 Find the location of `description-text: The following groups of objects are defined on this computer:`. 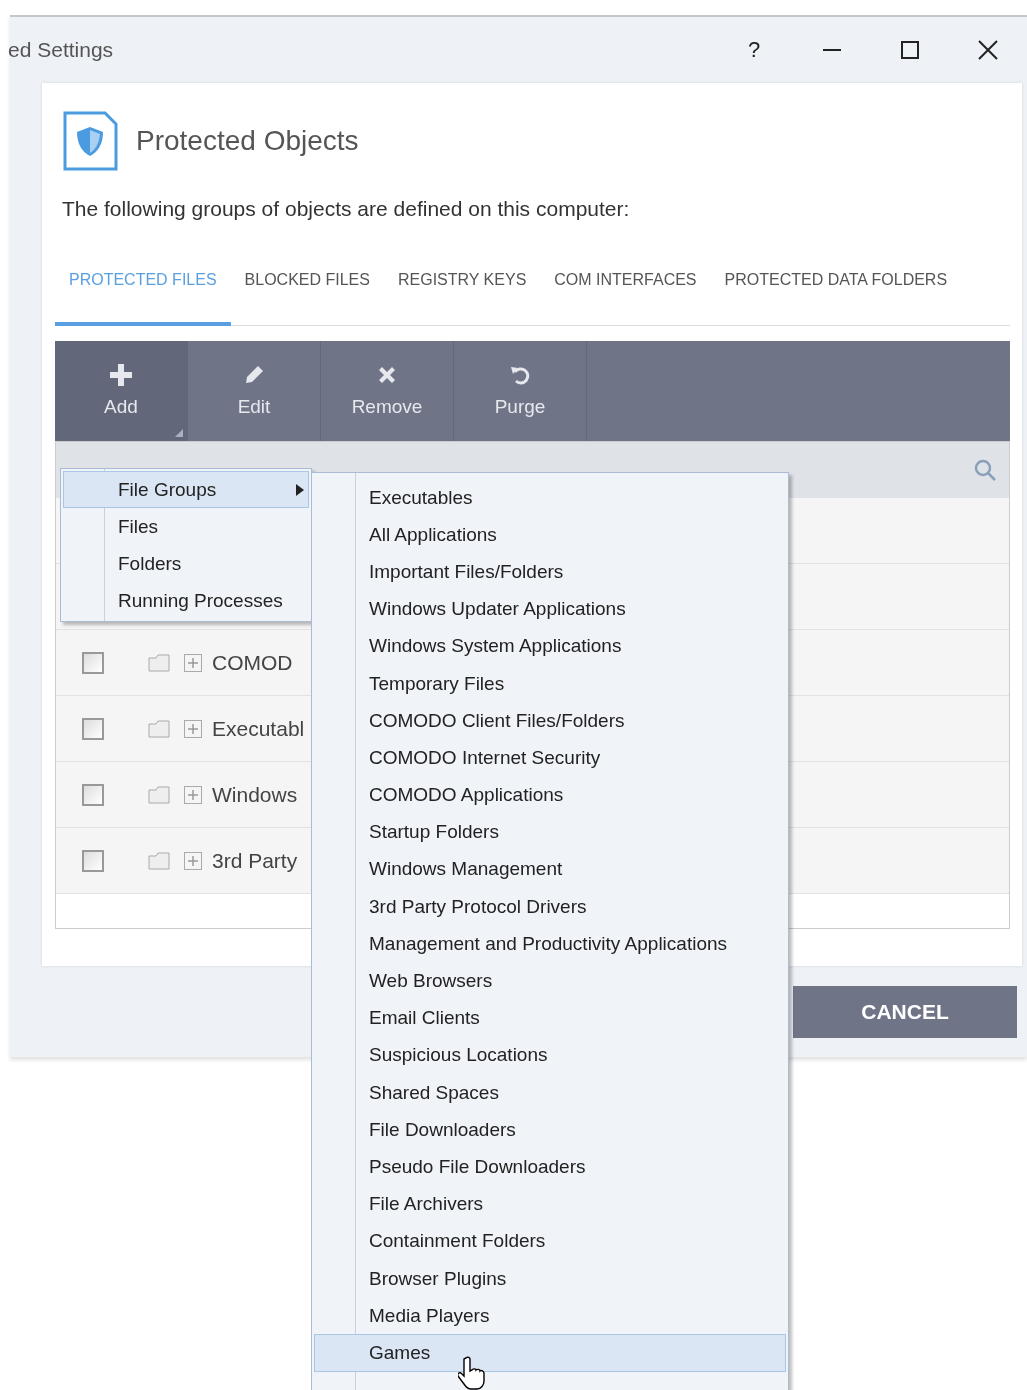

description-text: The following groups of objects are defined on this computer: is located at coordinates (346, 209).